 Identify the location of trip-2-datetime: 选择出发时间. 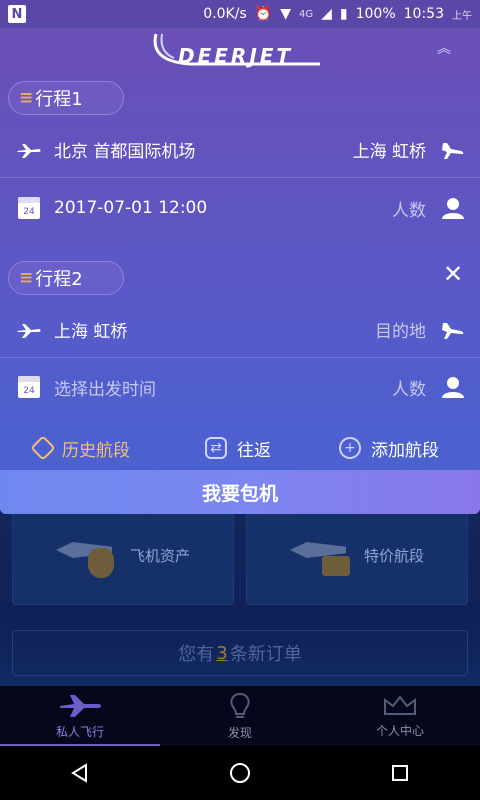
(105, 387).